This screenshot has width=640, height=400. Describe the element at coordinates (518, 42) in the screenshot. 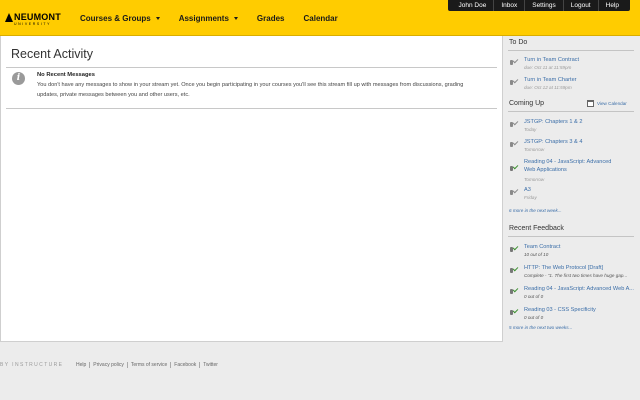

I see `todo-heading: To Do` at that location.